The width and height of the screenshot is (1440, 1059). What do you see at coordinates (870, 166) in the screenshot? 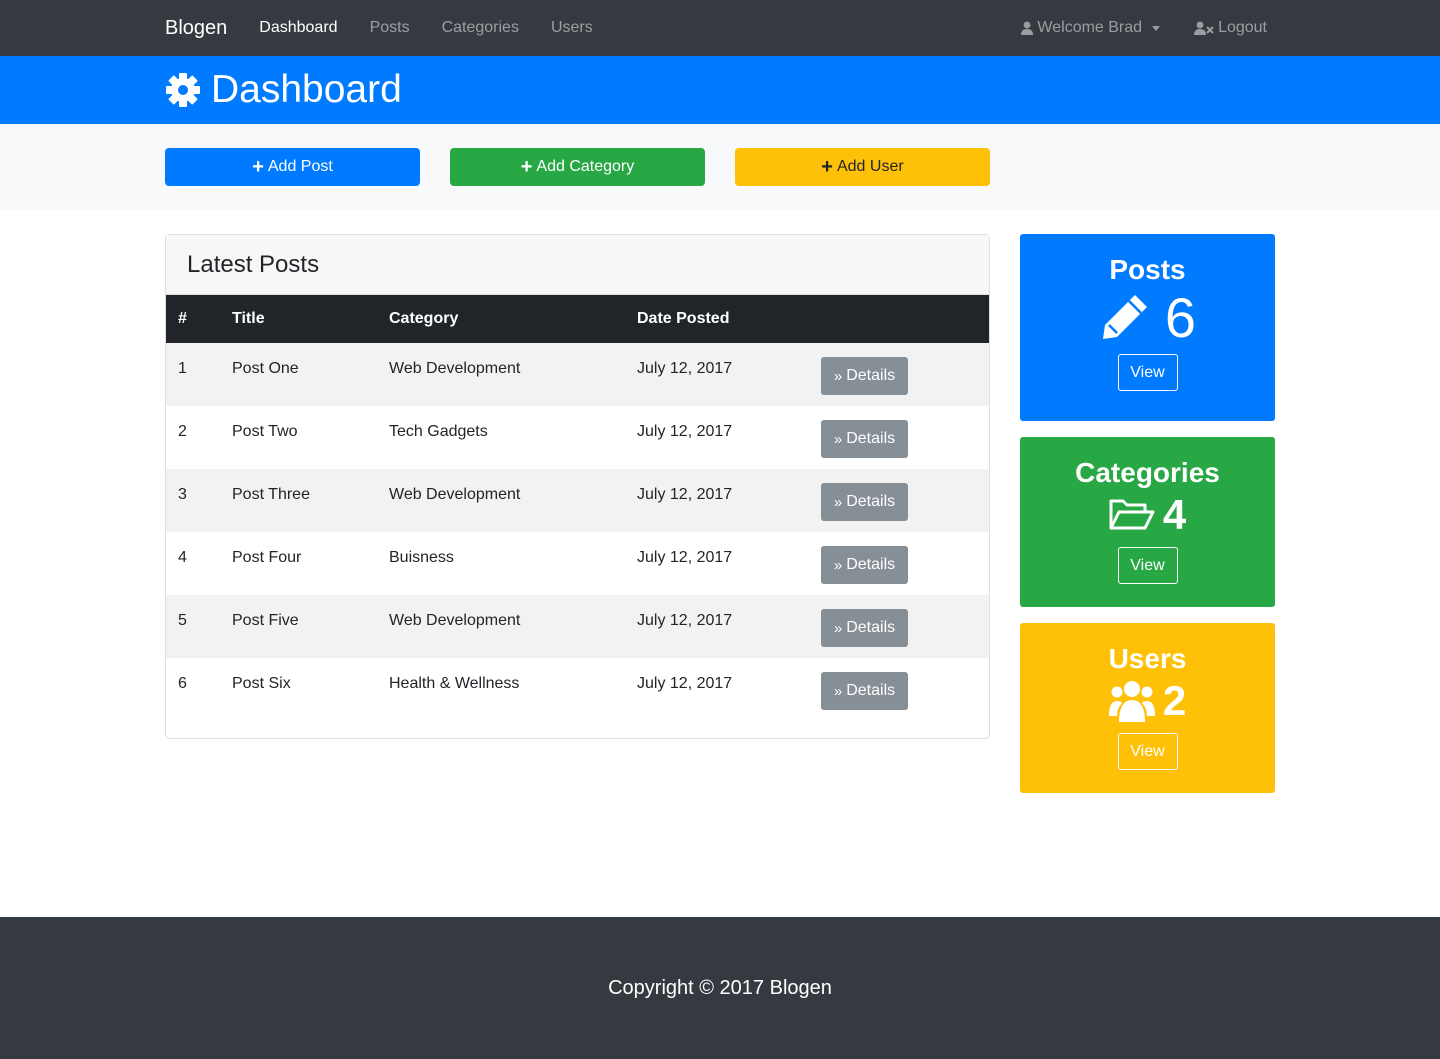
I see `add-user-label: Add User` at bounding box center [870, 166].